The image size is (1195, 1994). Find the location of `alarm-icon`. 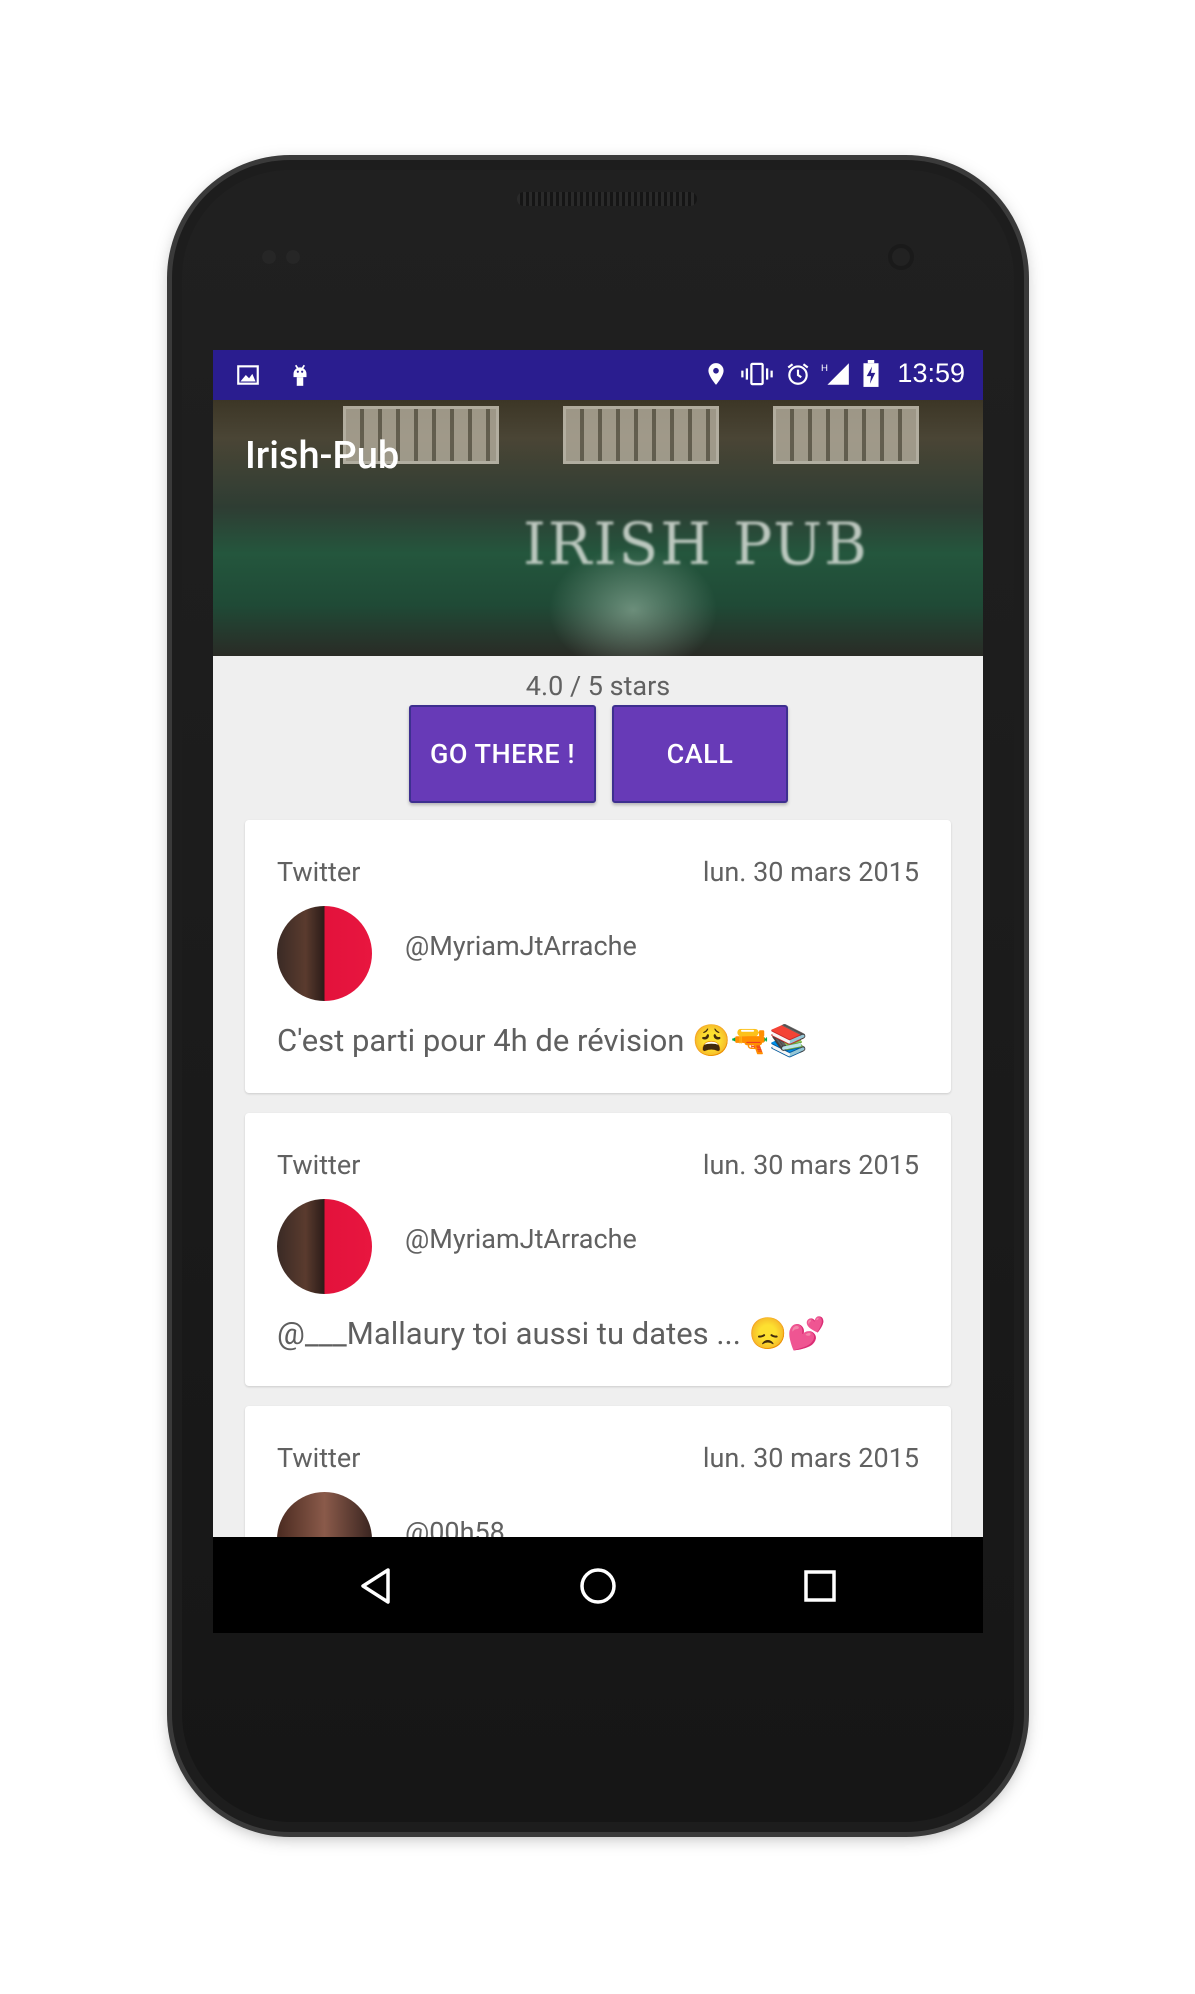

alarm-icon is located at coordinates (798, 373).